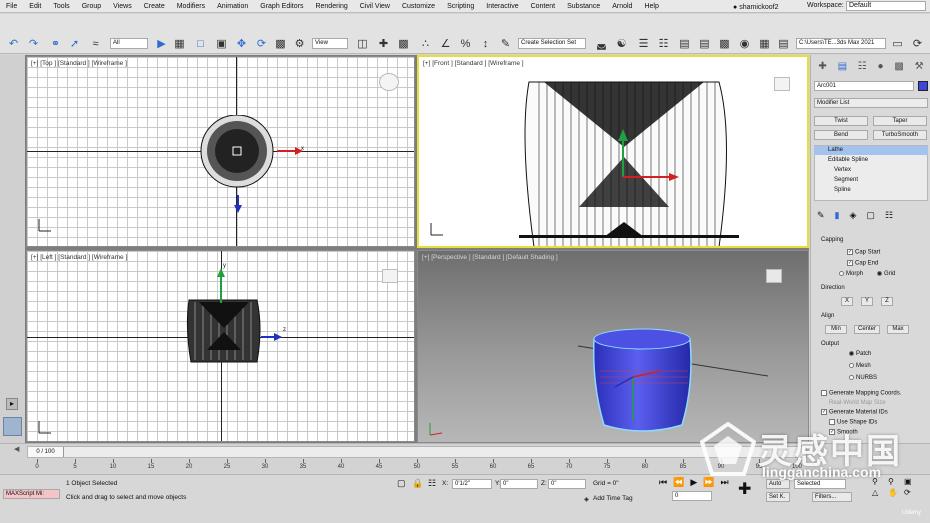  What do you see at coordinates (900, 135) in the screenshot?
I see `turbosmooth-button: TurboSmooth` at bounding box center [900, 135].